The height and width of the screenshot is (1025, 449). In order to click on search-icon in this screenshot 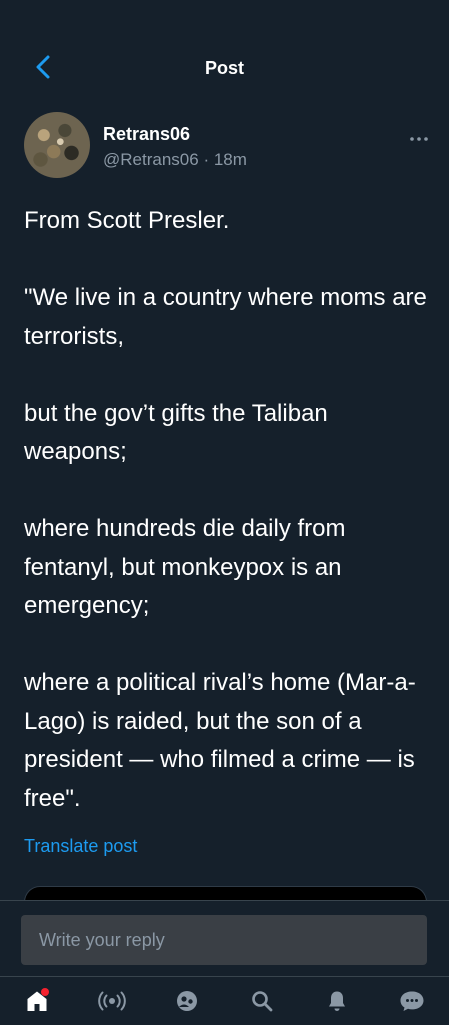, I will do `click(262, 1001)`.